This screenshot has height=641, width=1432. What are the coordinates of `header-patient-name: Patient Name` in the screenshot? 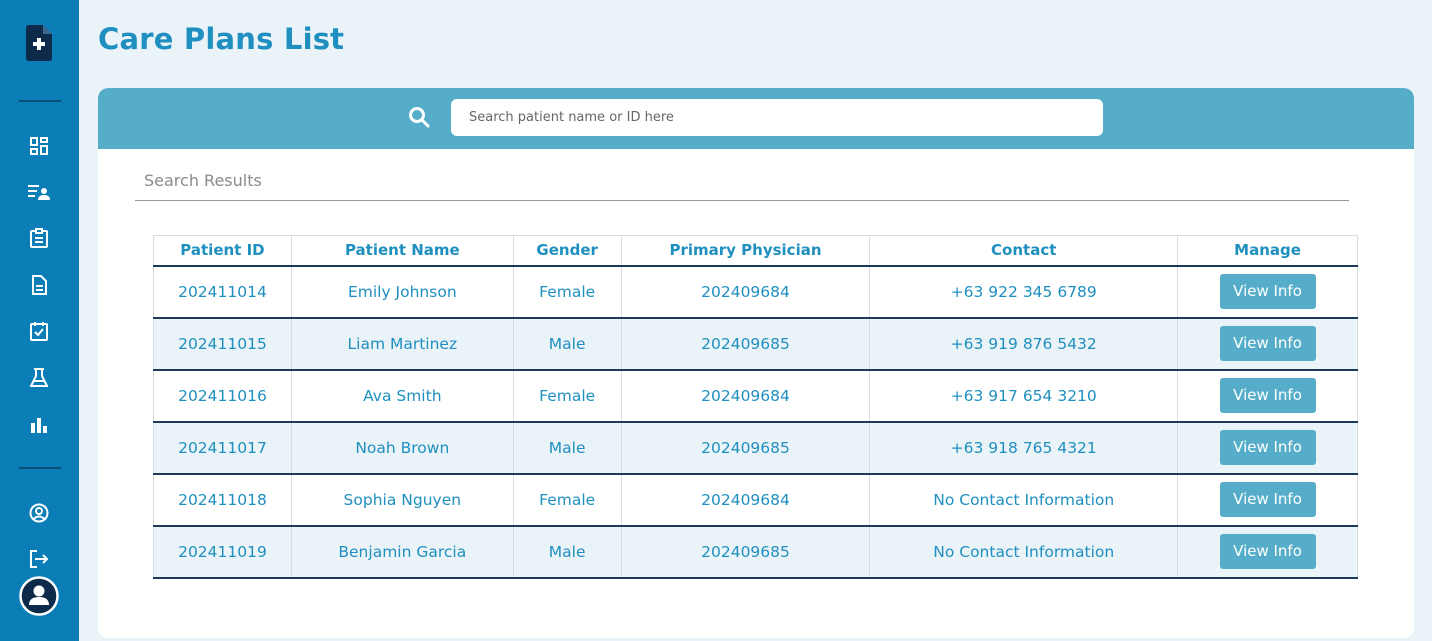 It's located at (402, 250).